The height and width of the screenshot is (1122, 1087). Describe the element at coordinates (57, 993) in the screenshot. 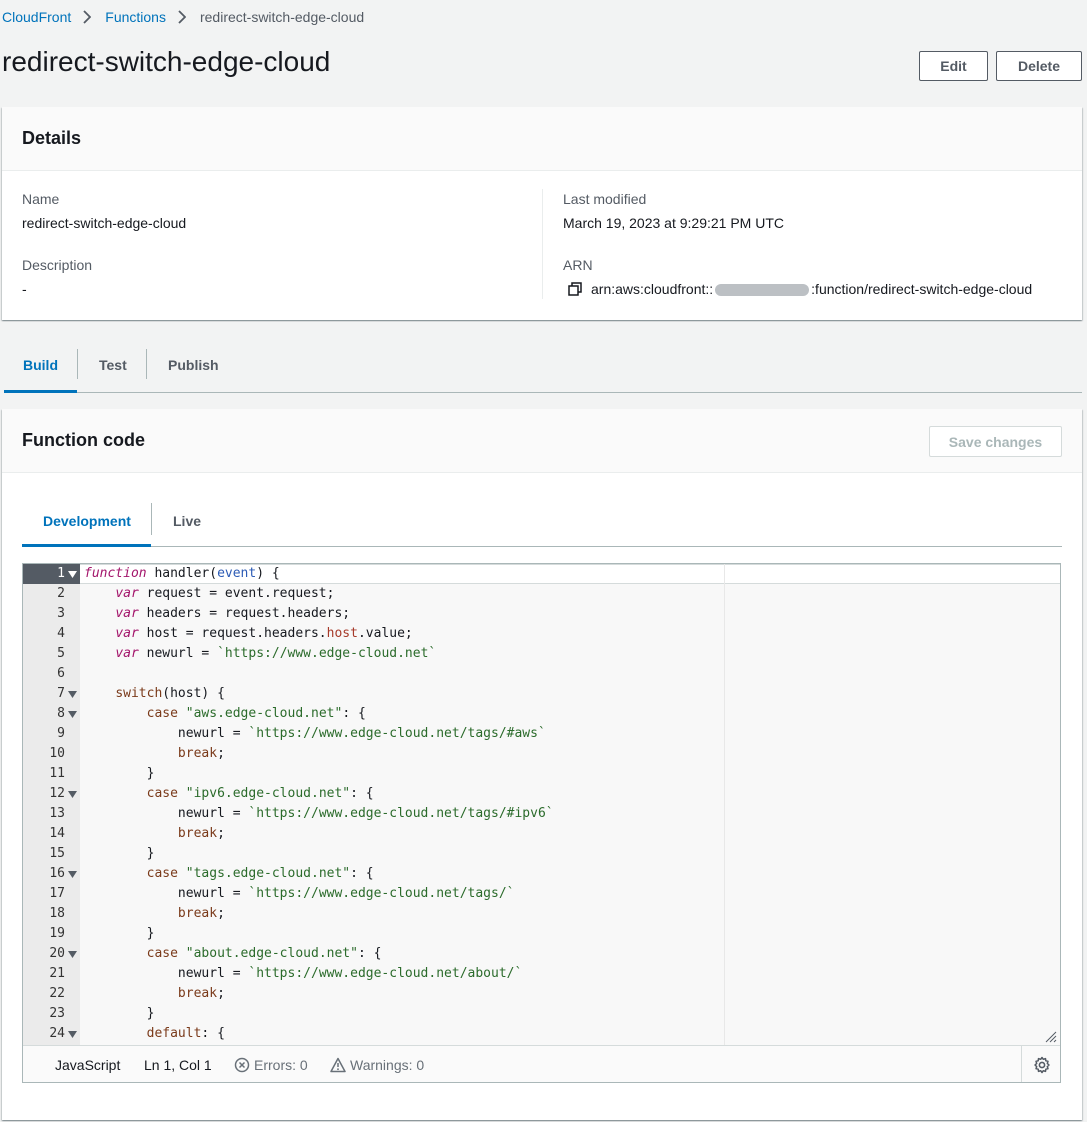

I see `line-number: 22` at that location.